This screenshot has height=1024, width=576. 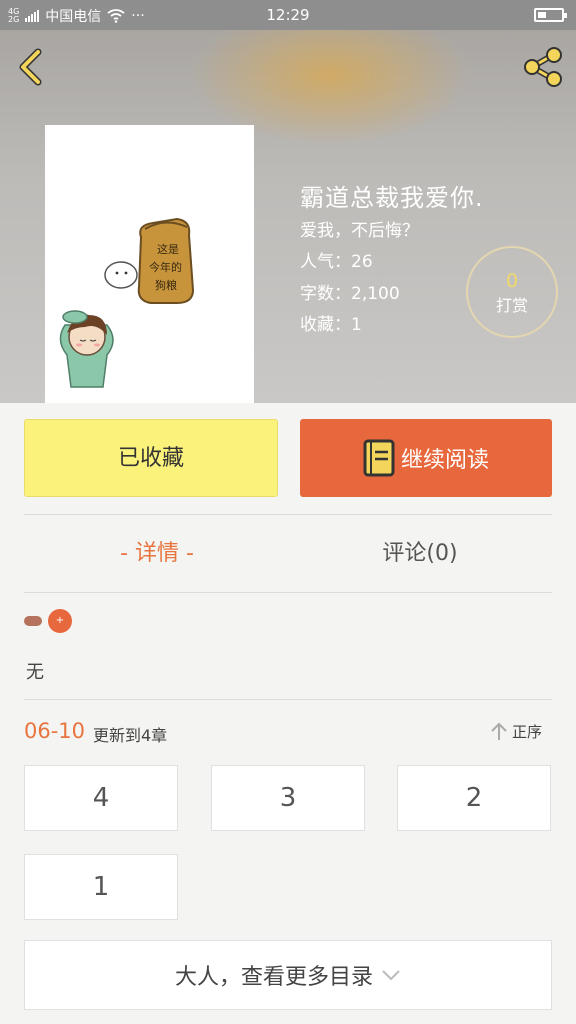 I want to click on battery-icon, so click(x=550, y=15).